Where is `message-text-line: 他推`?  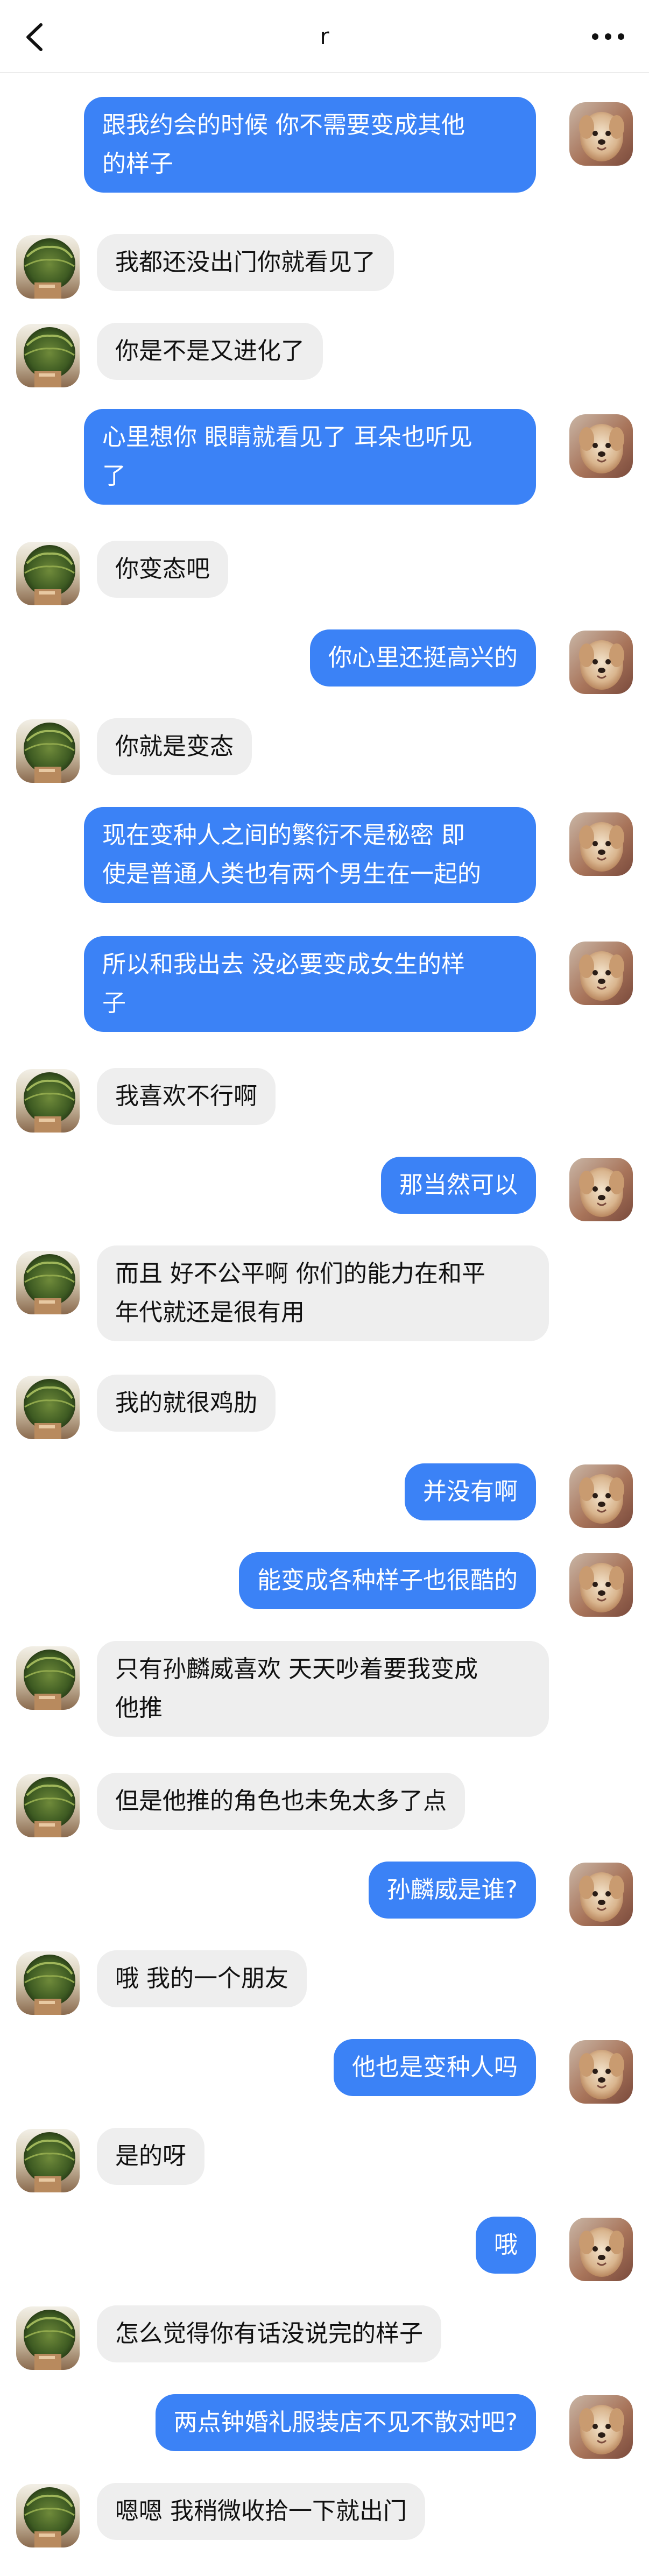 message-text-line: 他推 is located at coordinates (139, 1708).